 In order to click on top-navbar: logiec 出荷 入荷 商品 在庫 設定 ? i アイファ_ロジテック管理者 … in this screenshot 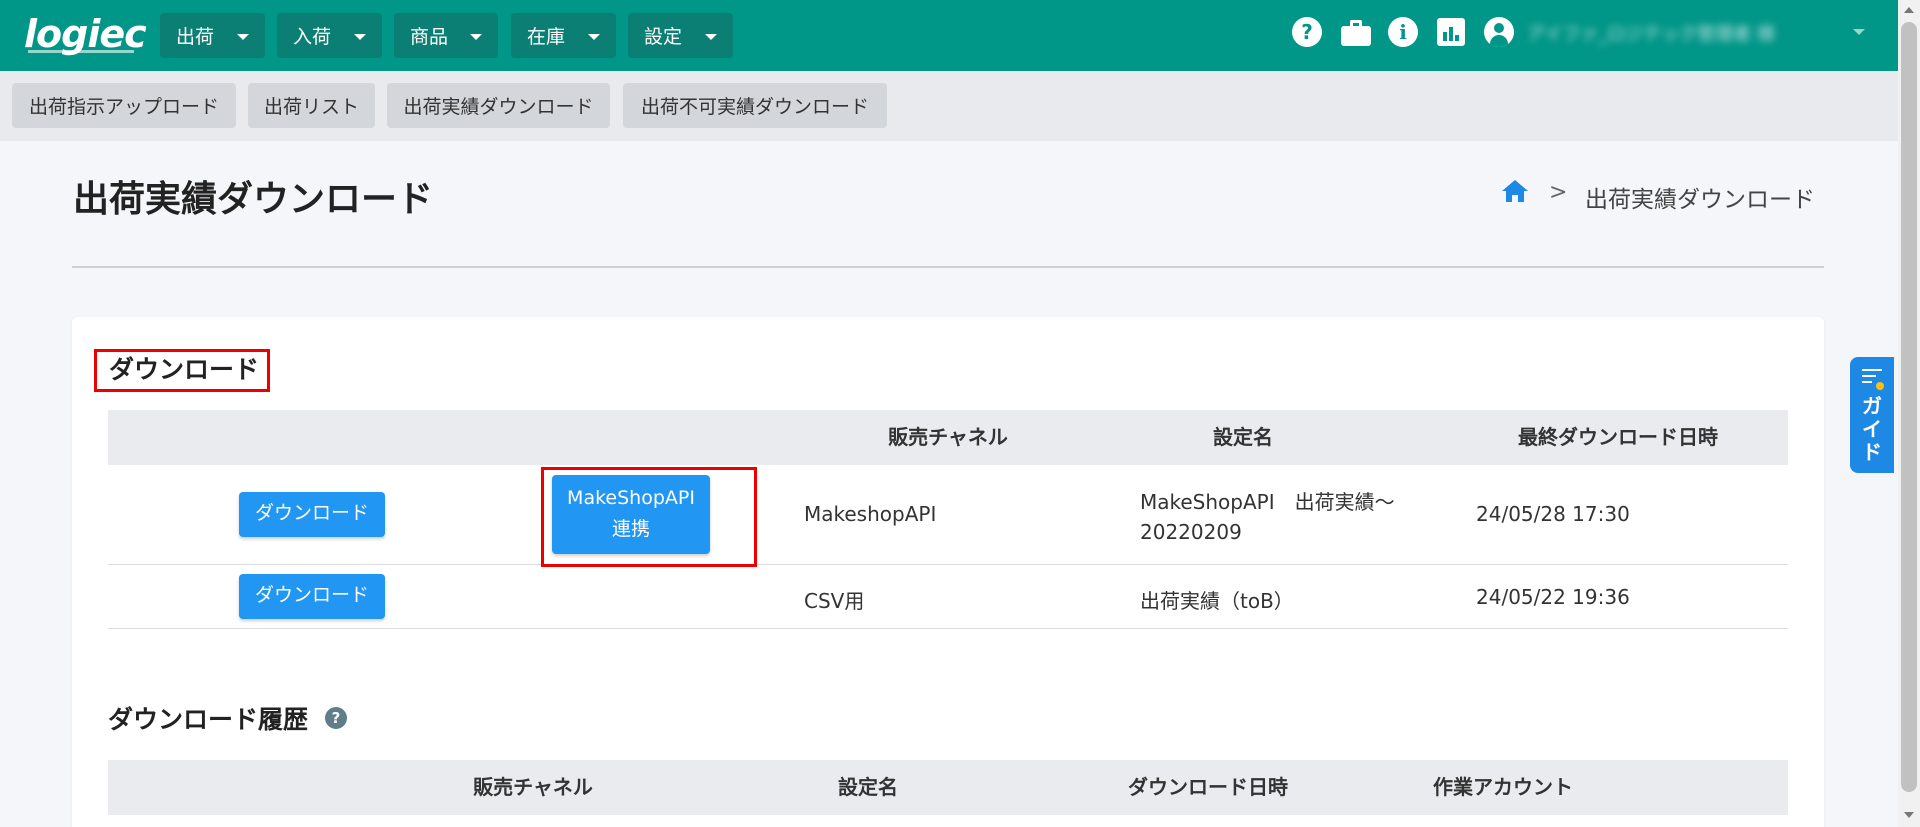, I will do `click(949, 35)`.